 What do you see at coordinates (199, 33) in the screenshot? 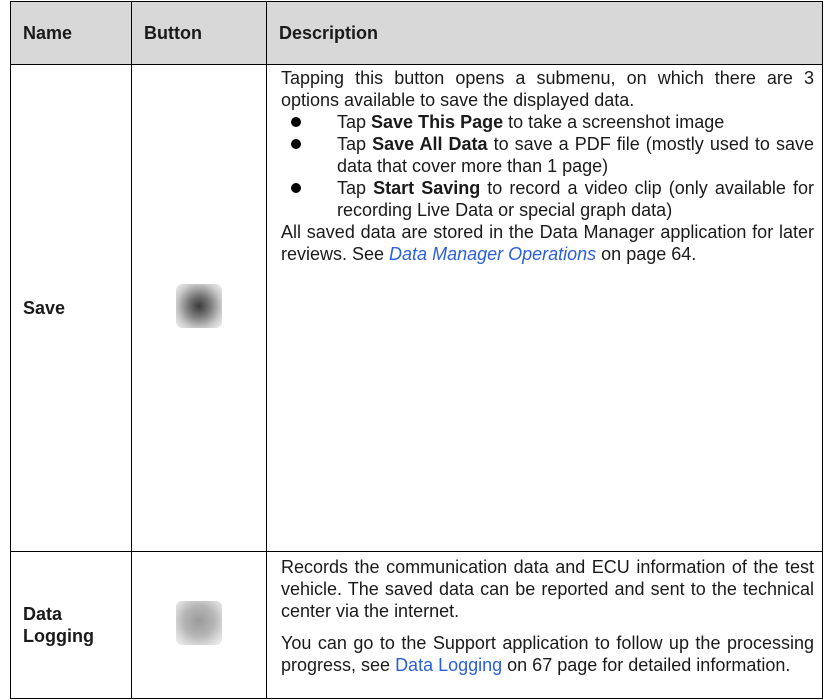
I see `header-button: Button` at bounding box center [199, 33].